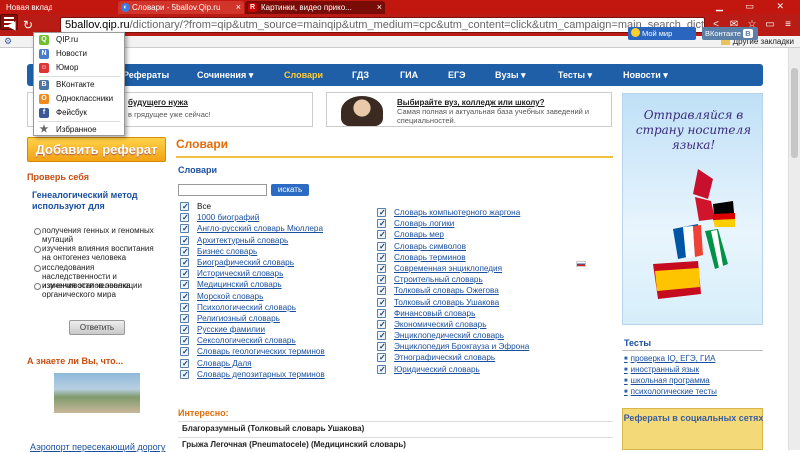 The image size is (800, 452). What do you see at coordinates (645, 75) in the screenshot?
I see `nav-novosti: Новости ▾` at bounding box center [645, 75].